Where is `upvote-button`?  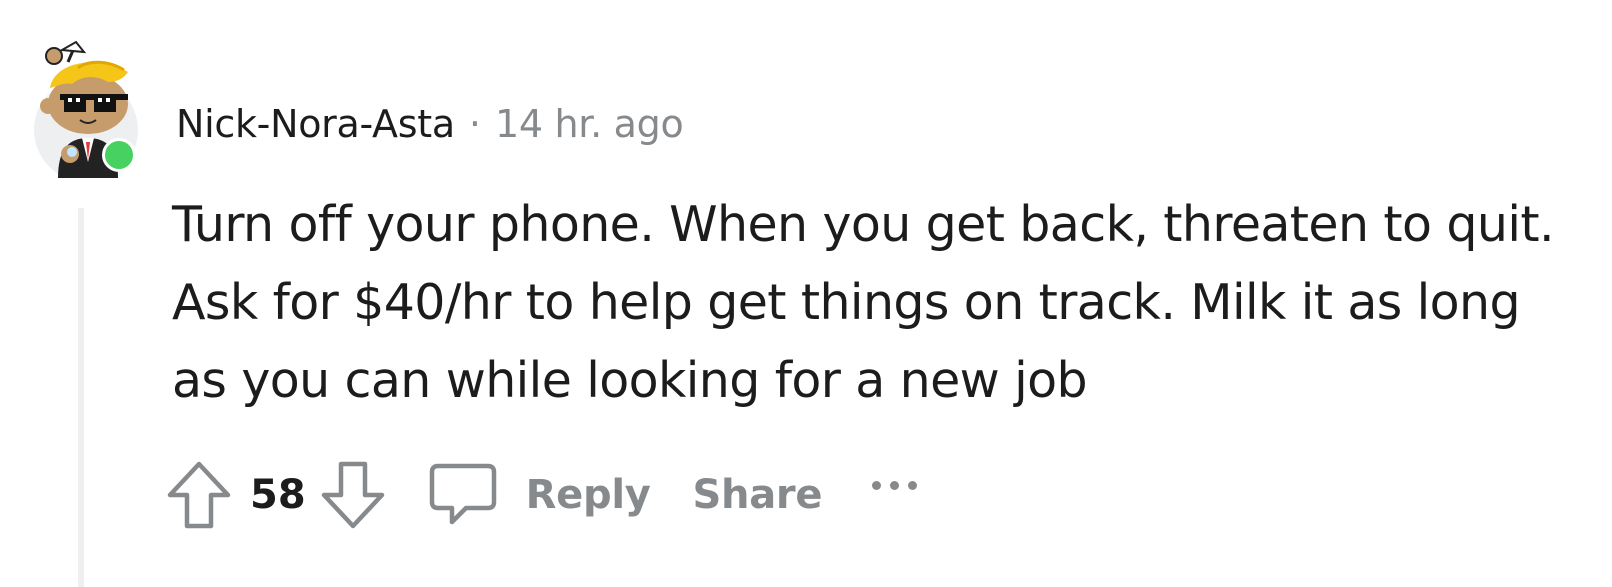 upvote-button is located at coordinates (199, 495).